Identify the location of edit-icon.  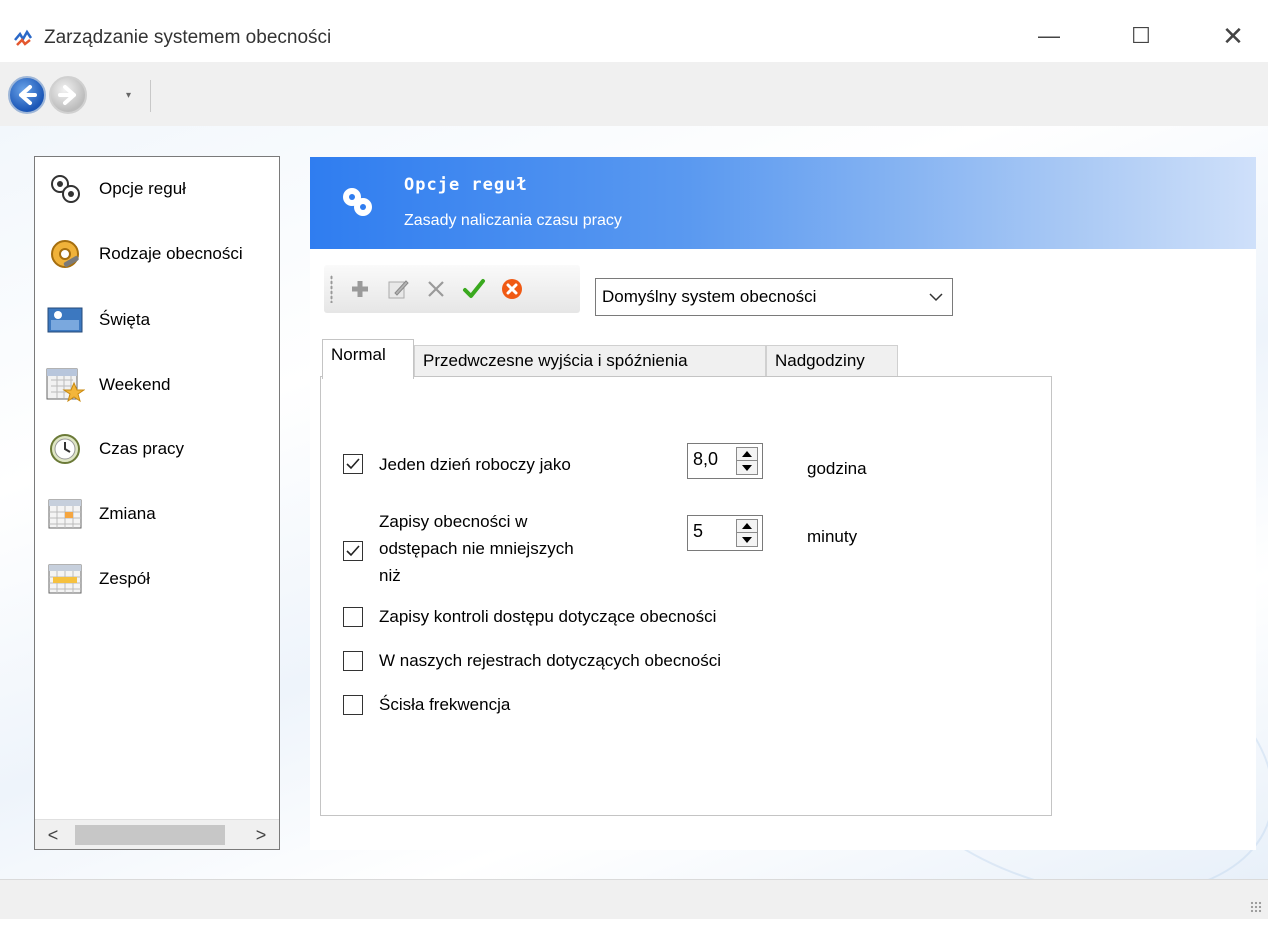
(398, 289).